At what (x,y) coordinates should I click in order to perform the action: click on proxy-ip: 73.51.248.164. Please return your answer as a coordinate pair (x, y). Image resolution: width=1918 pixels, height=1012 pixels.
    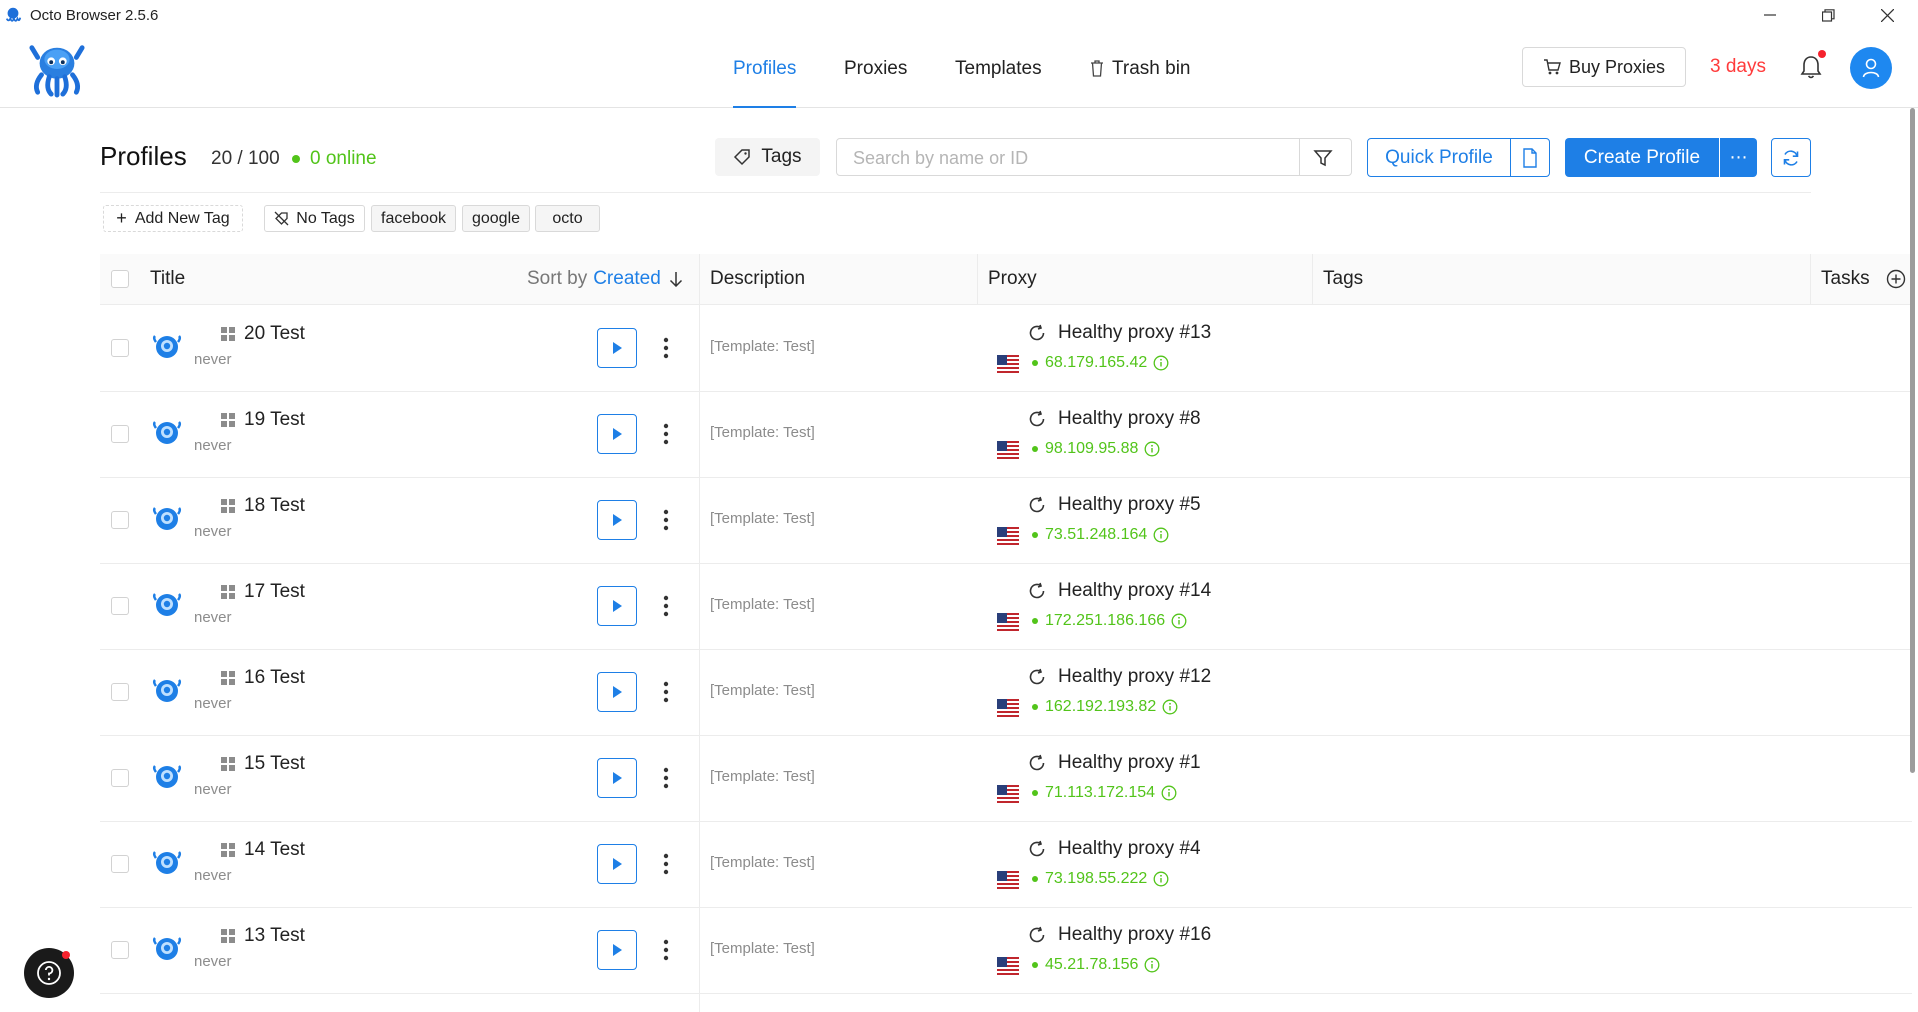
    Looking at the image, I should click on (1100, 535).